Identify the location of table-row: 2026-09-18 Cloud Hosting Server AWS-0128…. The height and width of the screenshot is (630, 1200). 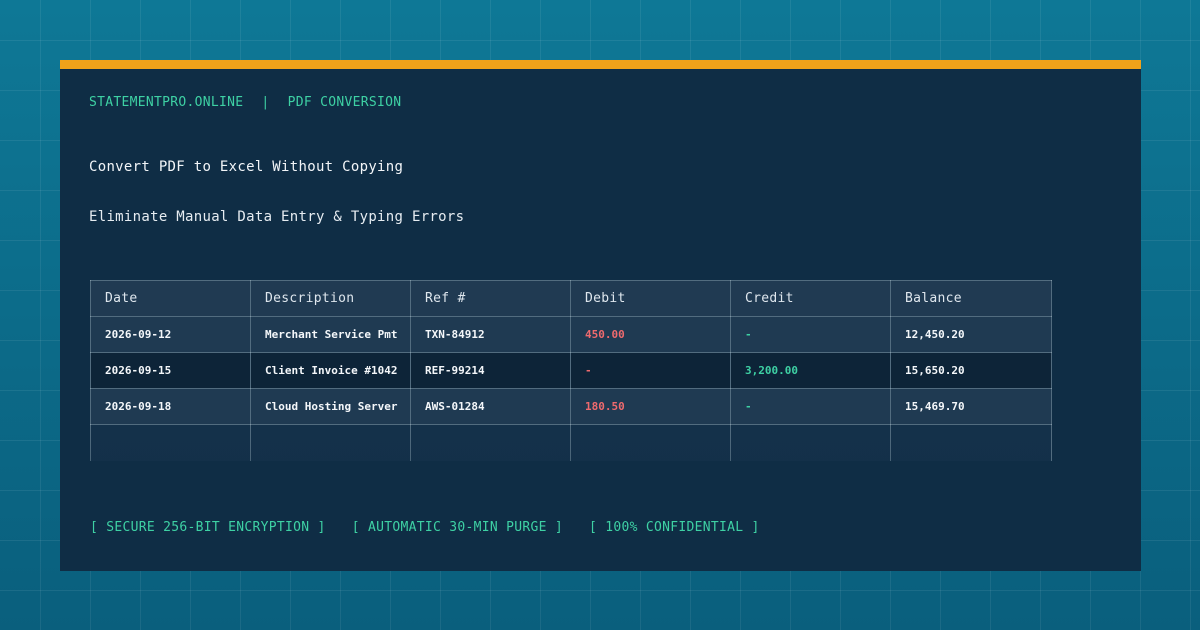
(571, 406).